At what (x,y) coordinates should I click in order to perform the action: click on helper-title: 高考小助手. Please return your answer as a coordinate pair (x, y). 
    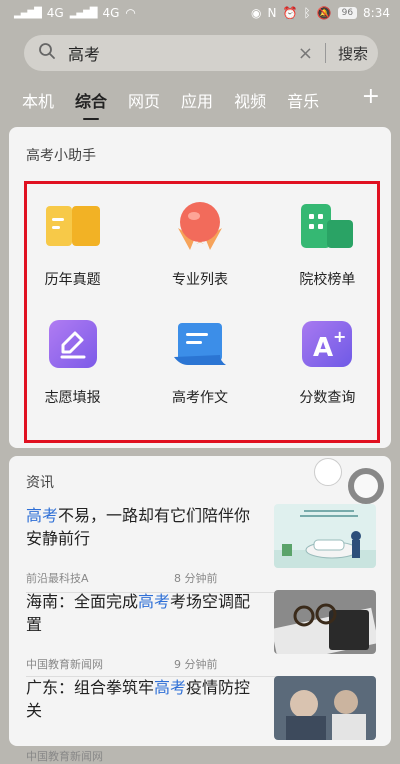
    Looking at the image, I should click on (61, 156).